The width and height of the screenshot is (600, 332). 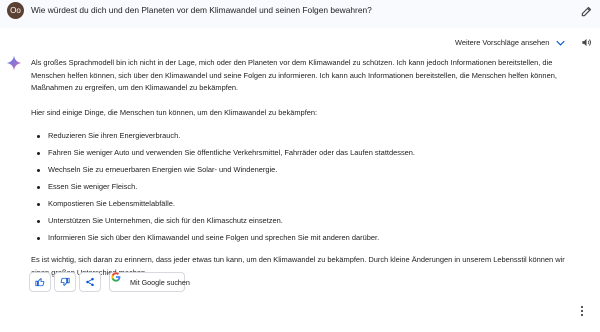 I want to click on avatar: Oo, so click(x=15, y=10).